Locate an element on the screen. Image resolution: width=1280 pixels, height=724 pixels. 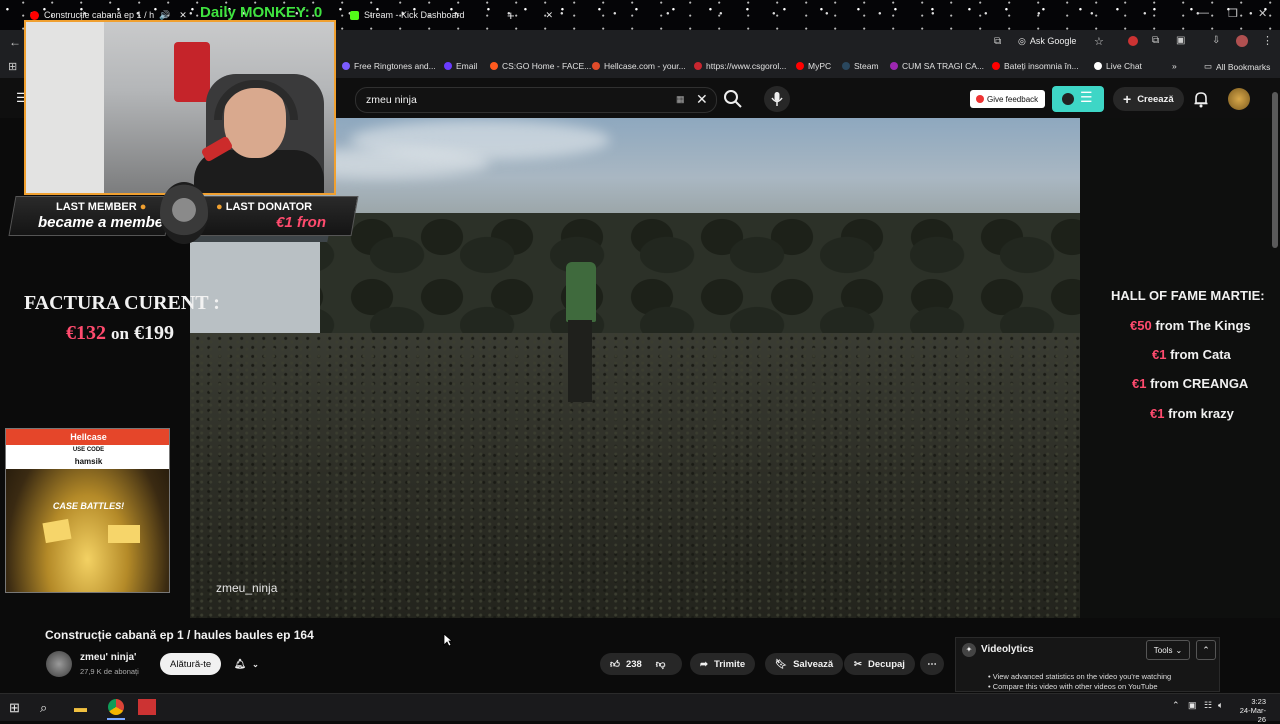
sidebar-icon: ▣ is located at coordinates (1180, 40).